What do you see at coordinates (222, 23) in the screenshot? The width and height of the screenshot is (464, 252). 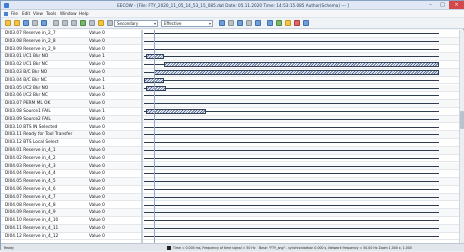 I see `play-icon` at bounding box center [222, 23].